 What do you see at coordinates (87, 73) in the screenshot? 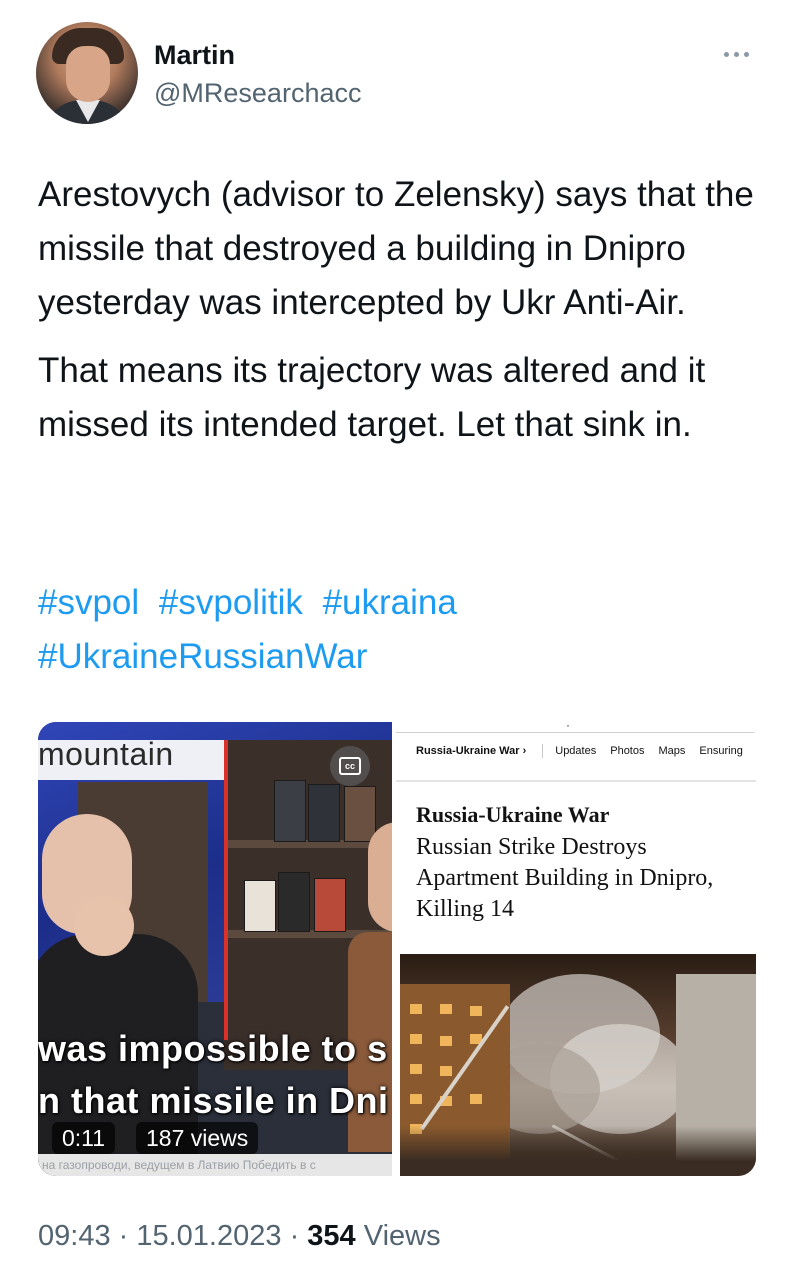
I see `avatar` at bounding box center [87, 73].